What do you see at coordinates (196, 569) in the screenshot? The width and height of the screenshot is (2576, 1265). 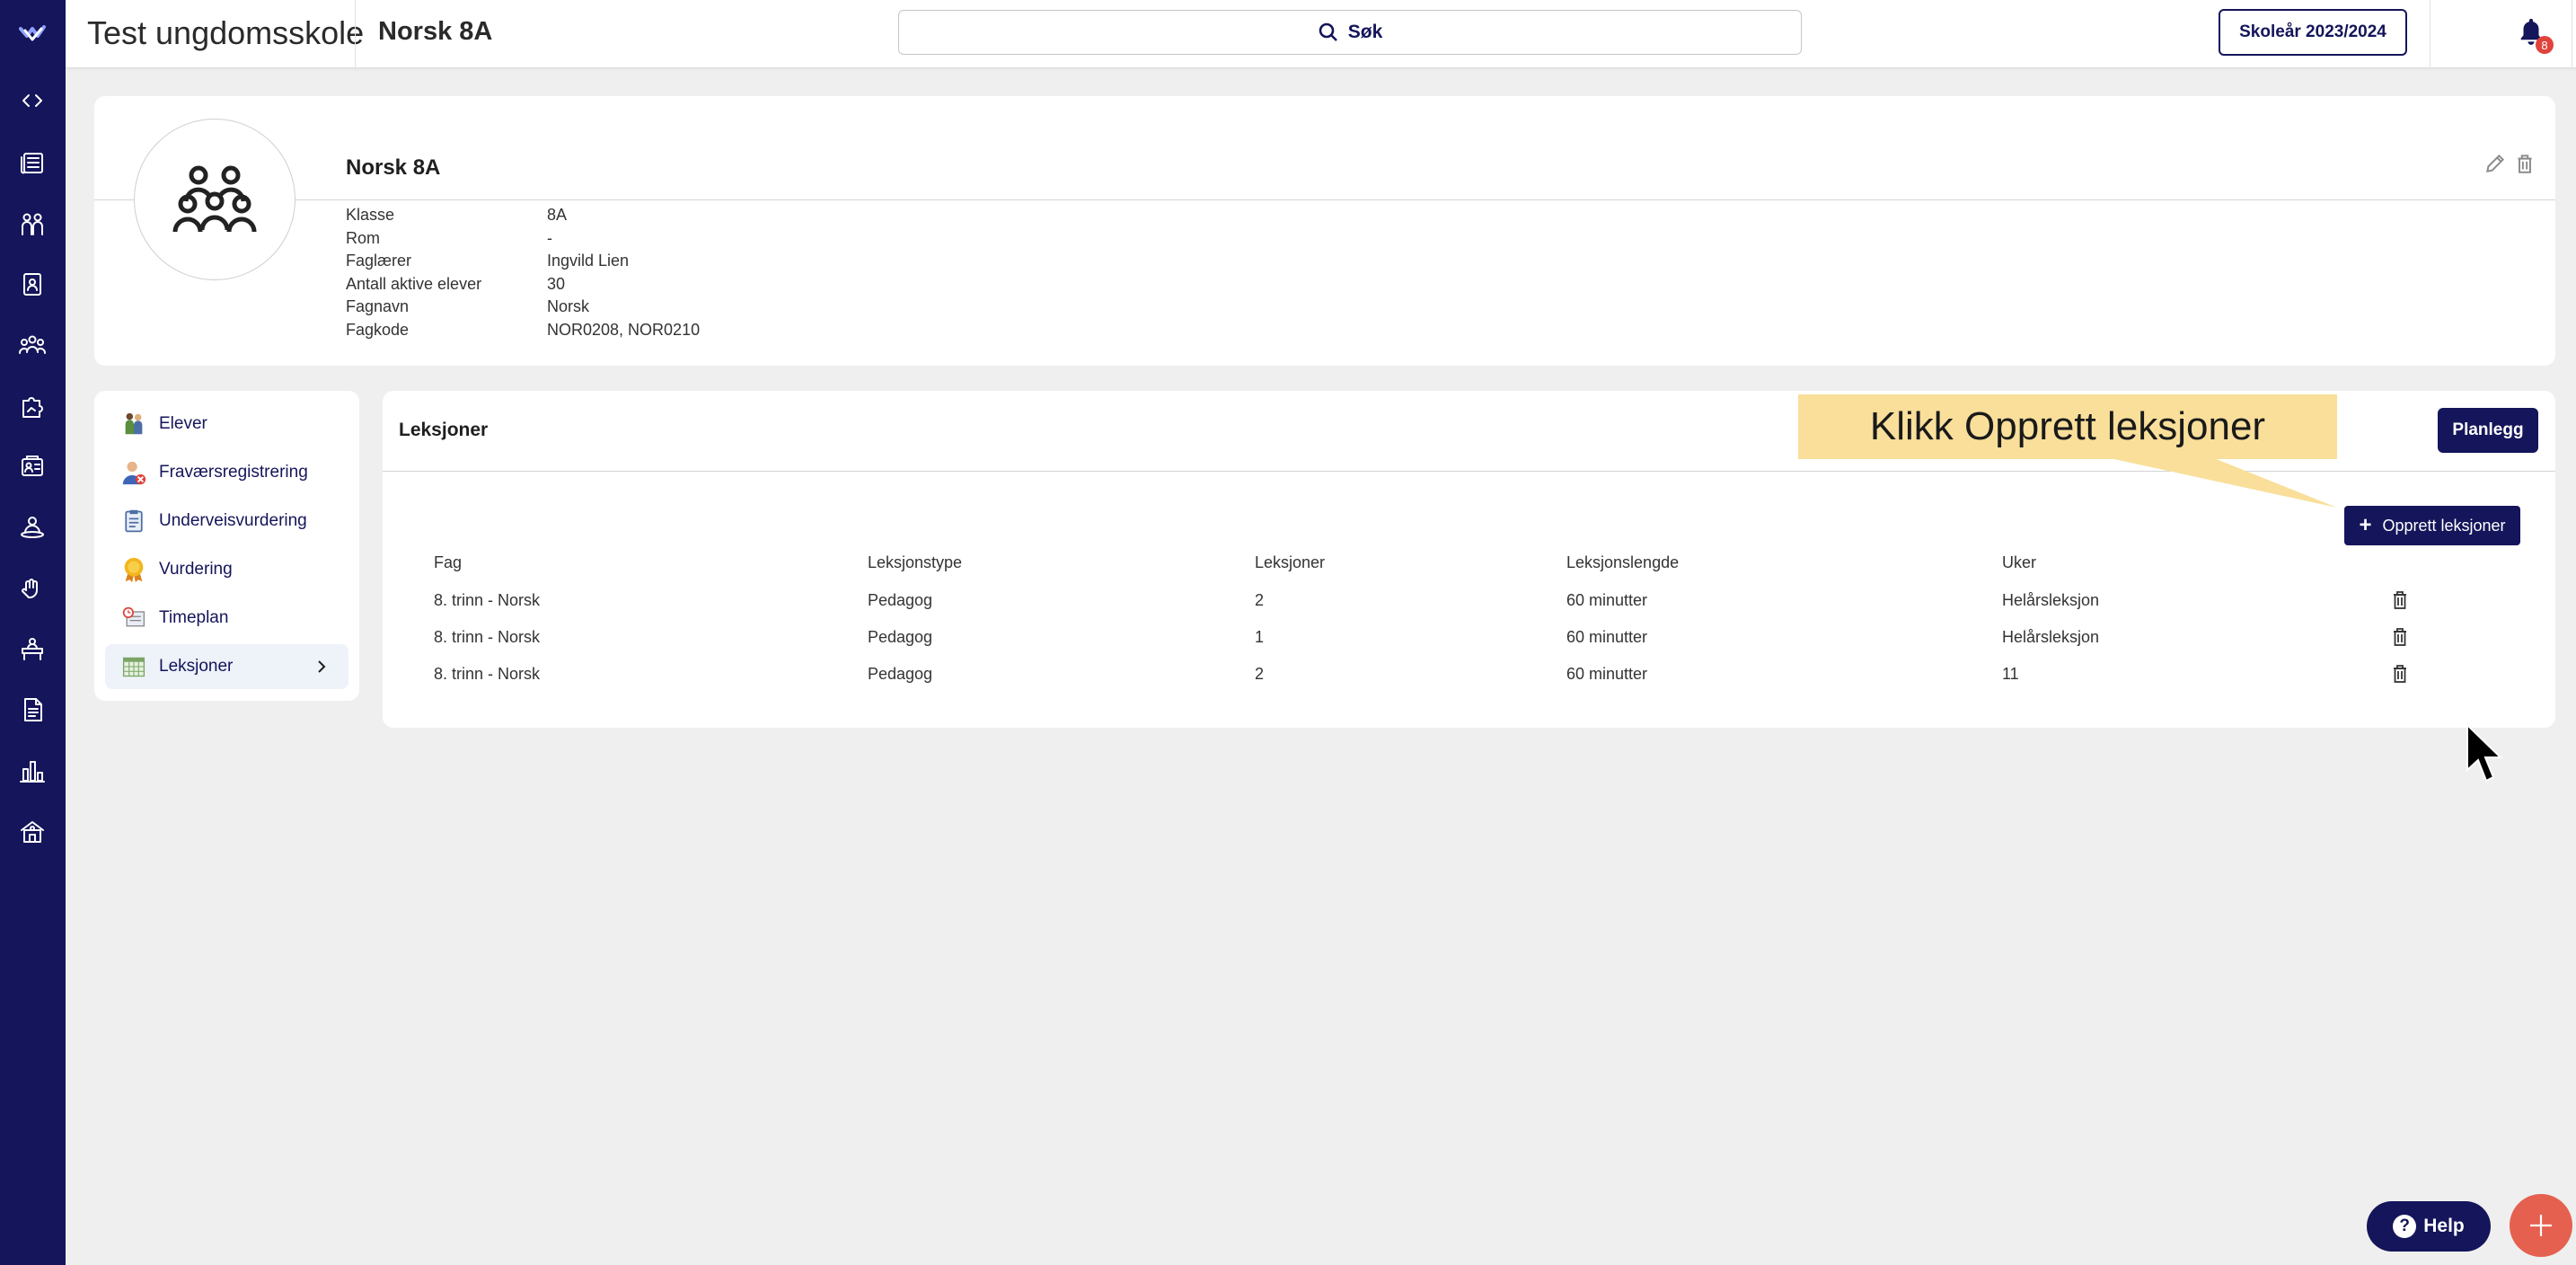 I see `menu-item-label: Vurdering` at bounding box center [196, 569].